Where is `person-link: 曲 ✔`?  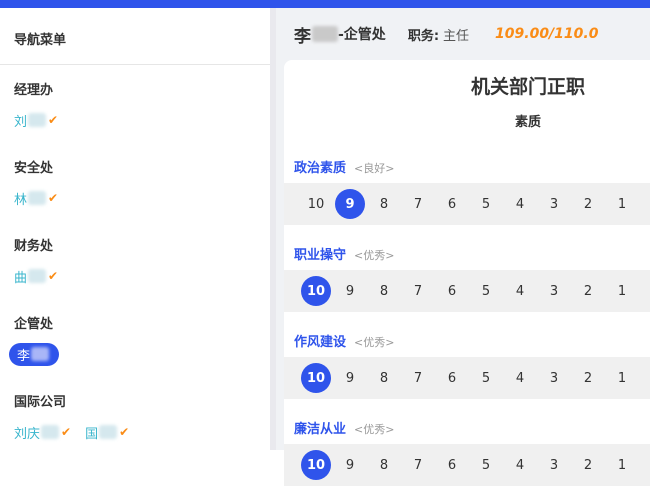 person-link: 曲 ✔ is located at coordinates (36, 276).